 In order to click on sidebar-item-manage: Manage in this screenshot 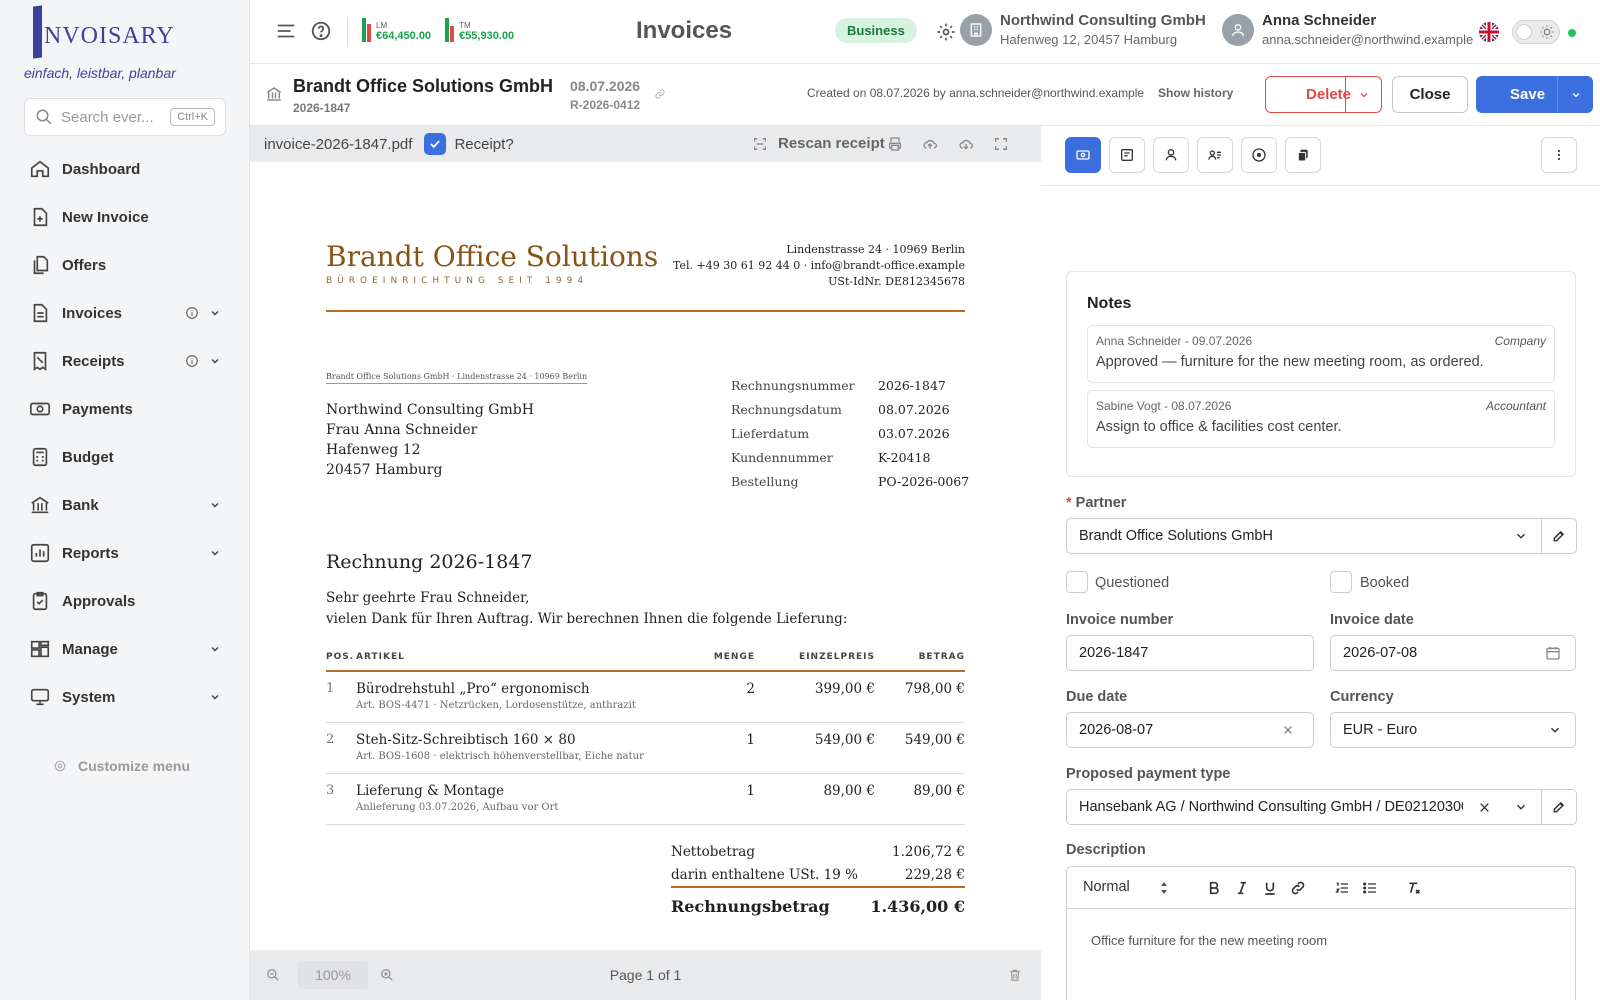, I will do `click(125, 649)`.